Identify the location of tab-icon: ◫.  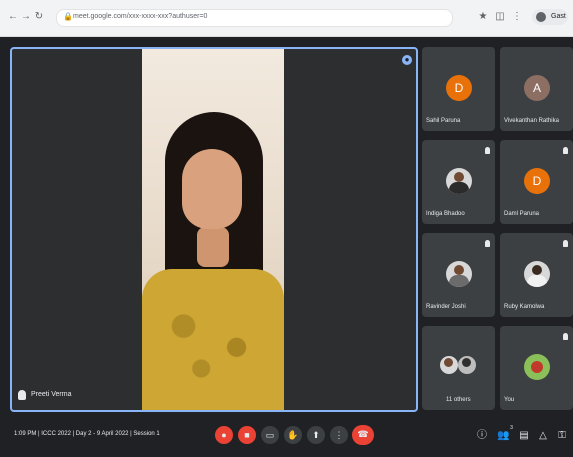
(500, 17).